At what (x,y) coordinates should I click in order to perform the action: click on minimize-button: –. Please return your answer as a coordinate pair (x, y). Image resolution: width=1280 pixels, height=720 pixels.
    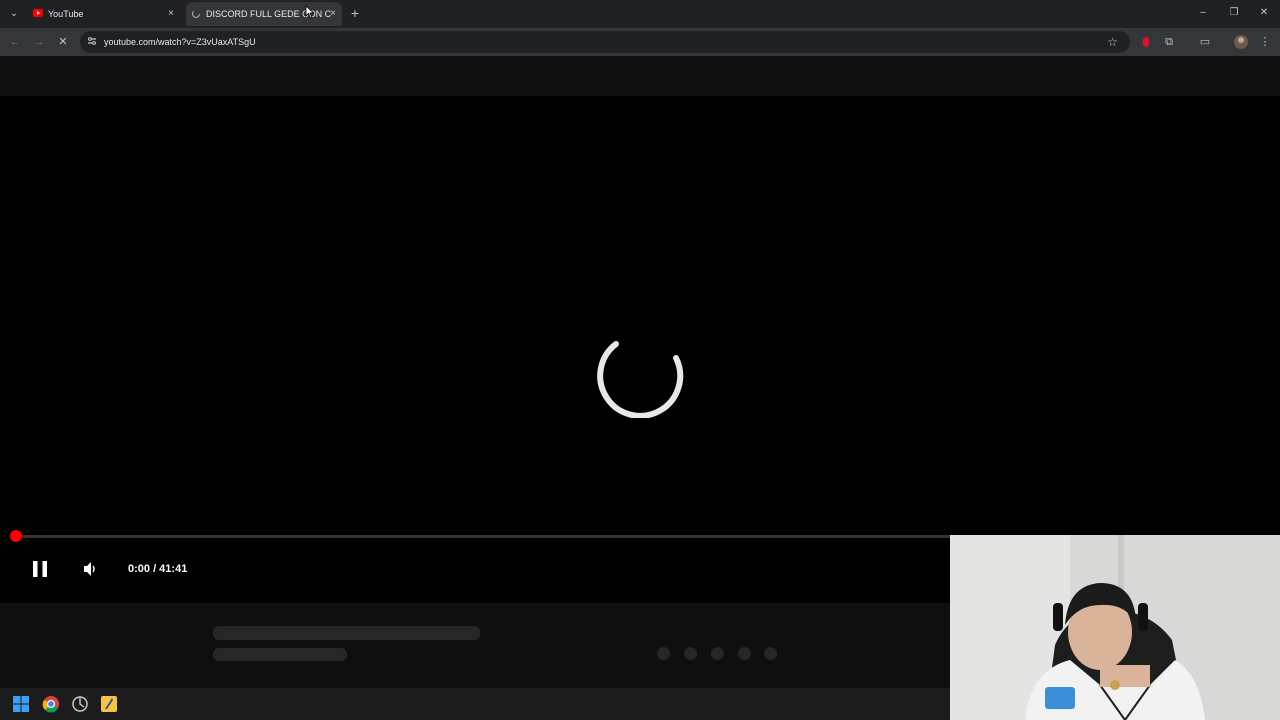
    Looking at the image, I should click on (1203, 13).